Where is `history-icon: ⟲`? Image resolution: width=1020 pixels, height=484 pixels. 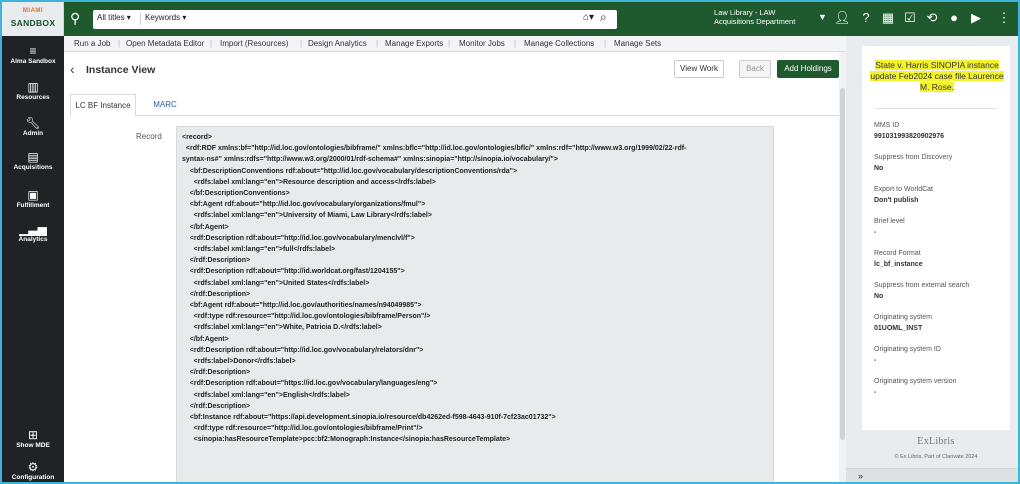 history-icon: ⟲ is located at coordinates (932, 18).